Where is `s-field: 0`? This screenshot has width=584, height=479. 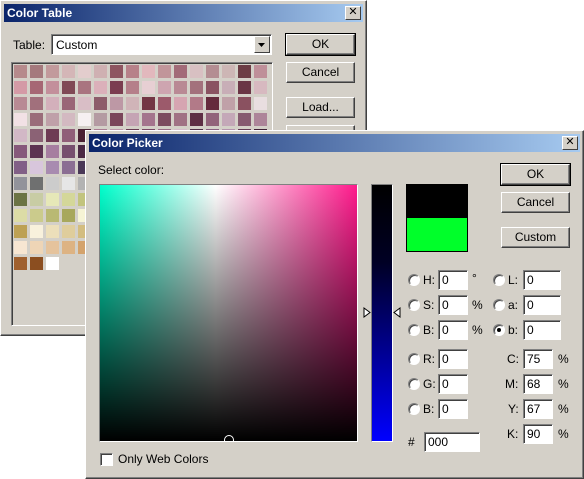 s-field: 0 is located at coordinates (453, 305).